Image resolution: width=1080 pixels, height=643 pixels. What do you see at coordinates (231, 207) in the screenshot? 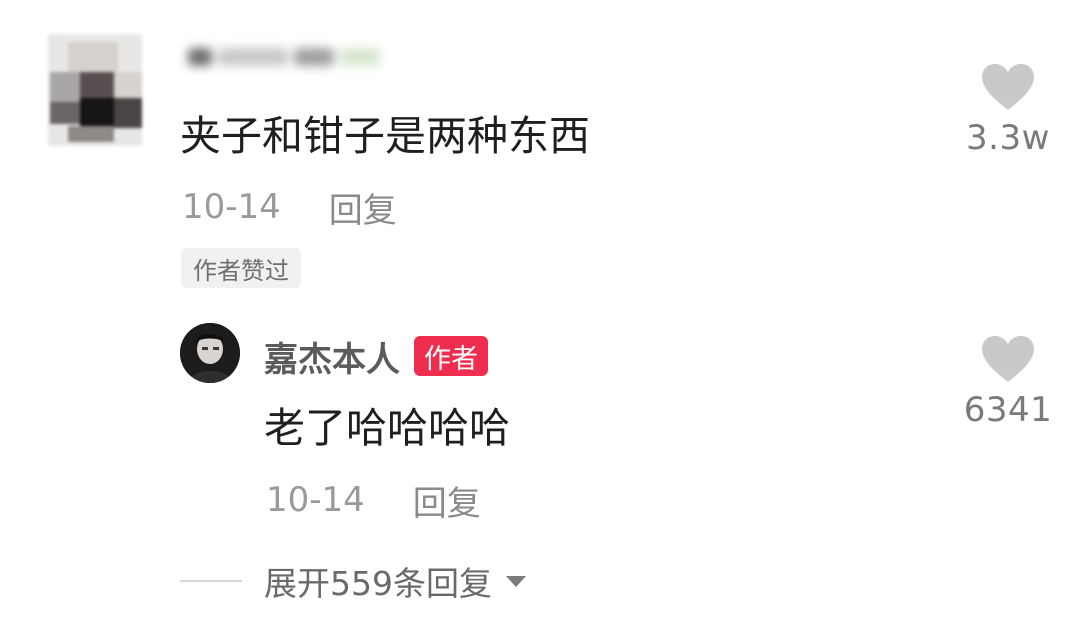
I see `comment-date: 10-14` at bounding box center [231, 207].